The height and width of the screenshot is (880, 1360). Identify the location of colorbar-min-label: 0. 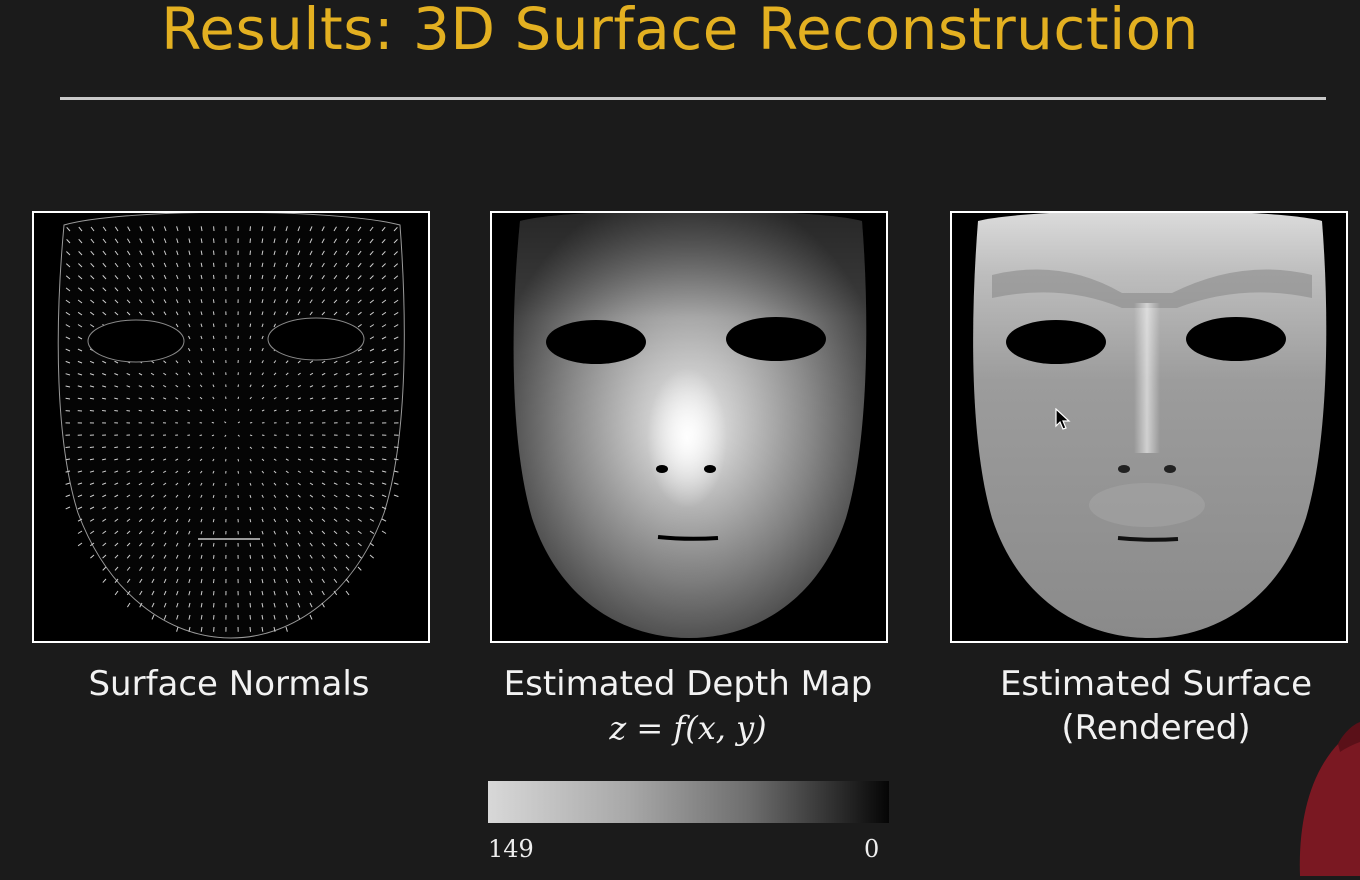
(871, 849).